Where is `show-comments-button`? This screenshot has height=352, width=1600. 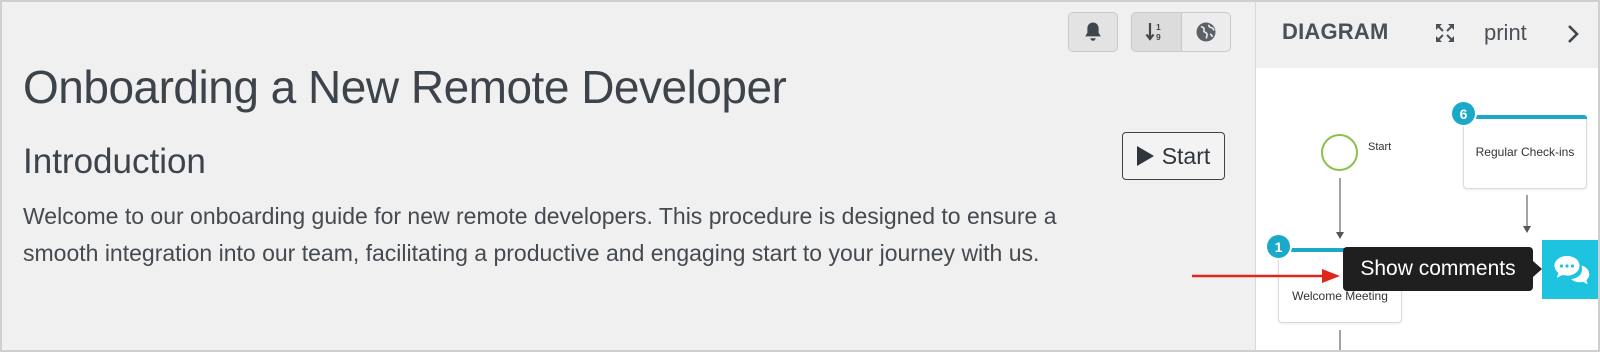
show-comments-button is located at coordinates (1570, 269).